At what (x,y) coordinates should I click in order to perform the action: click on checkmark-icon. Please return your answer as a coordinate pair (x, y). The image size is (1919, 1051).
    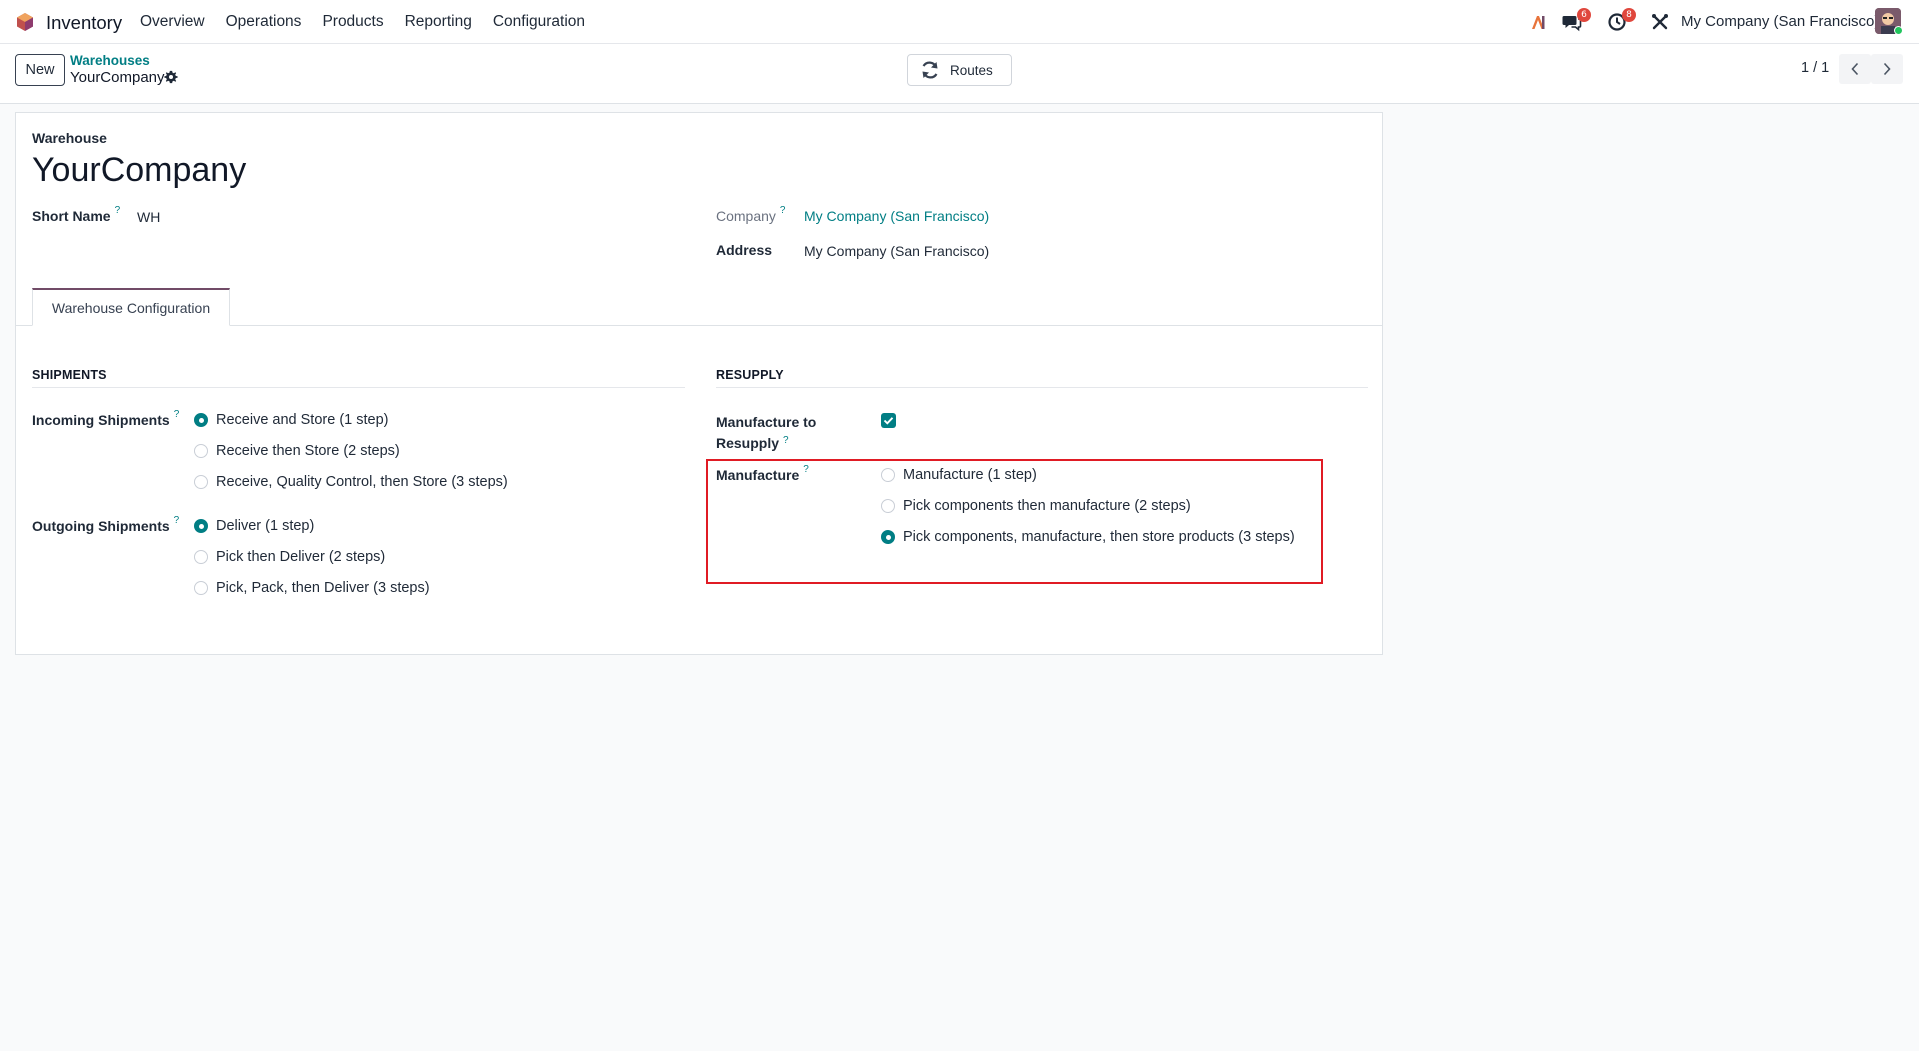
    Looking at the image, I should click on (888, 421).